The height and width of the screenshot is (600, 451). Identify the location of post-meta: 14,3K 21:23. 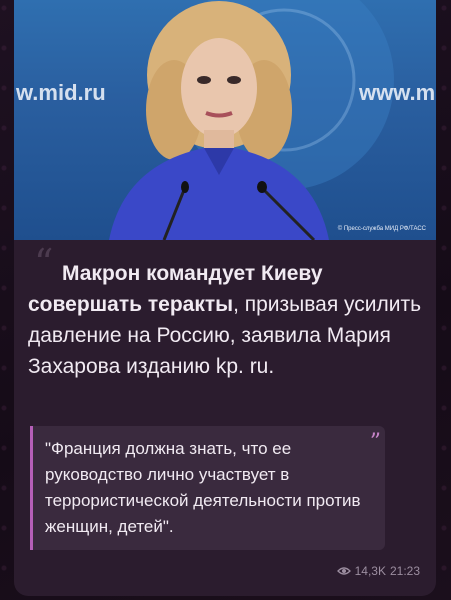
(378, 571).